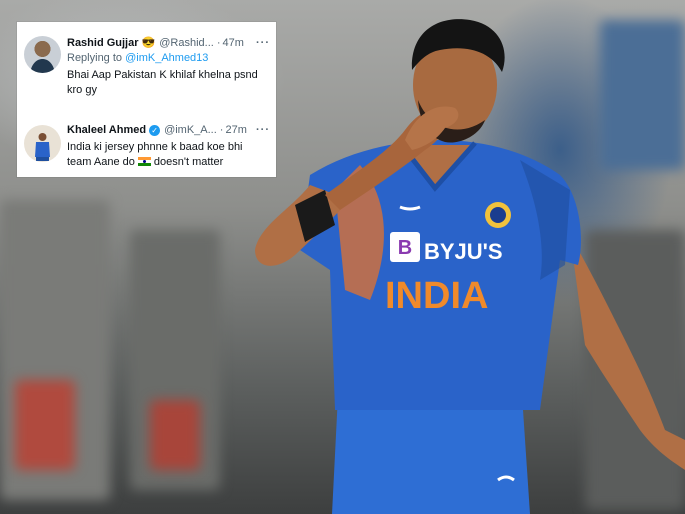 This screenshot has height=514, width=685. I want to click on replying-to-line: Replying to @imK_Ahmed13, so click(137, 58).